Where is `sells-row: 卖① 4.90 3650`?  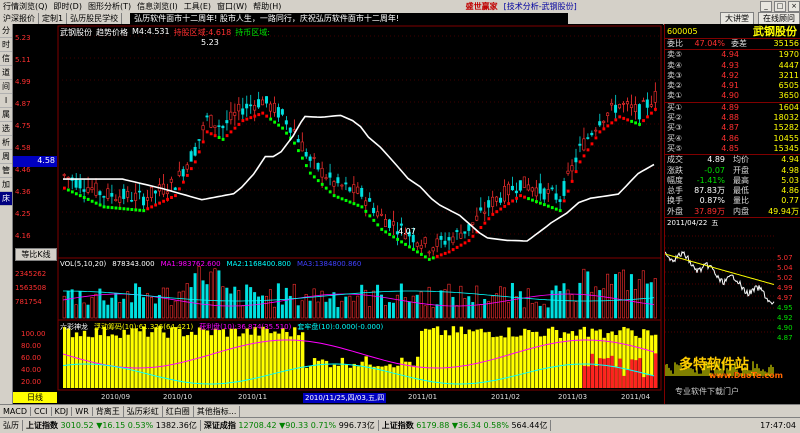 sells-row: 卖① 4.90 3650 is located at coordinates (732, 96).